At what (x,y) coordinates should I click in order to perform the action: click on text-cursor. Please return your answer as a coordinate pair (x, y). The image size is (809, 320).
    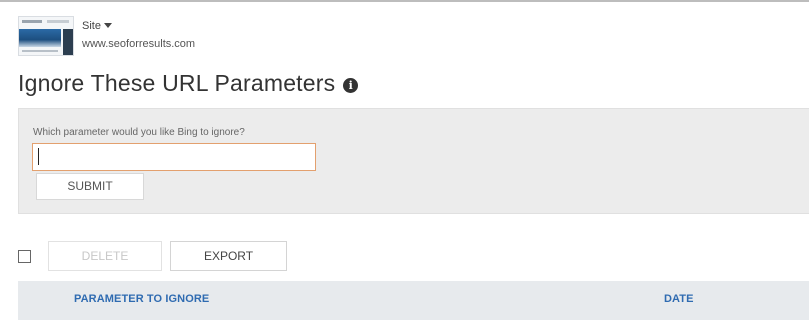
    Looking at the image, I should click on (38, 156).